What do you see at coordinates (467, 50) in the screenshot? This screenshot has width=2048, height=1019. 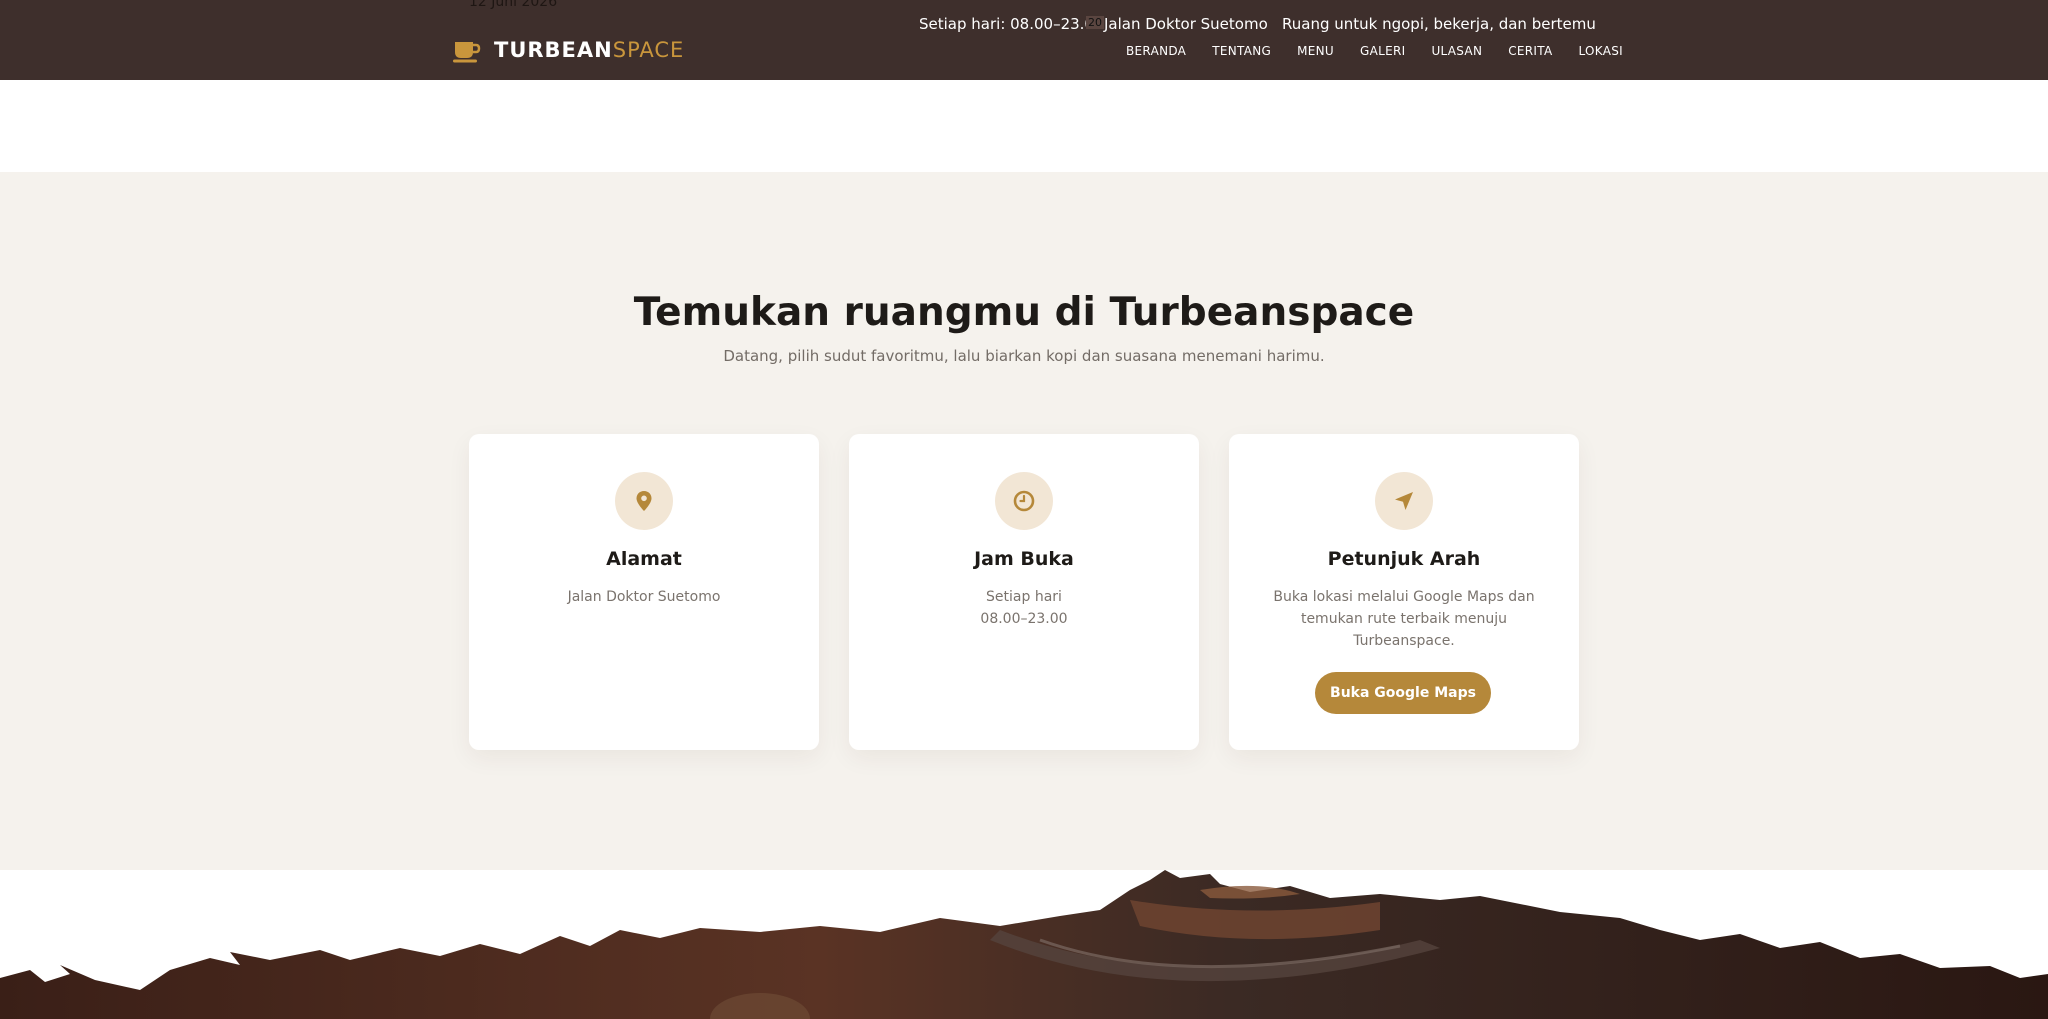 I see `coffee-cup-icon` at bounding box center [467, 50].